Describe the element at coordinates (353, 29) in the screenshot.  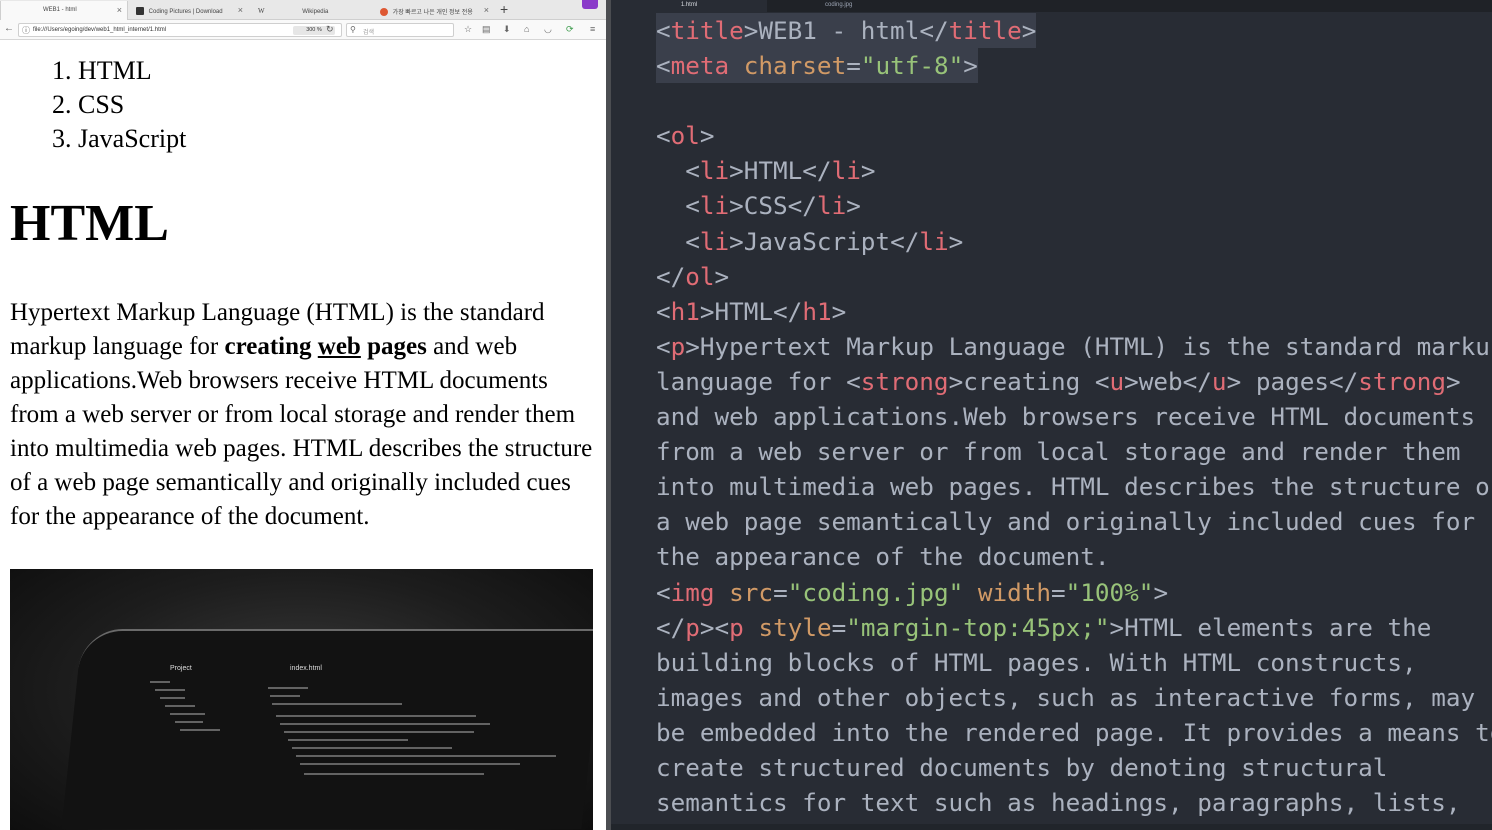
I see `search-icon: ⚲` at that location.